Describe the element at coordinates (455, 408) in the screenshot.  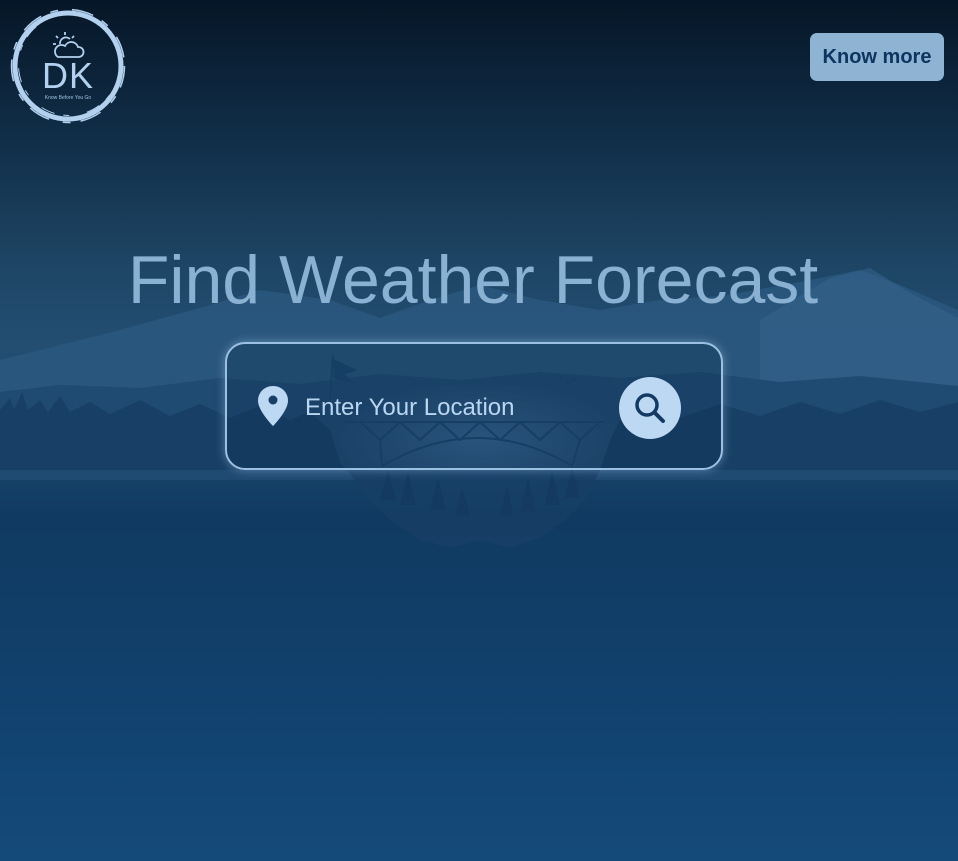
I see `location-input` at that location.